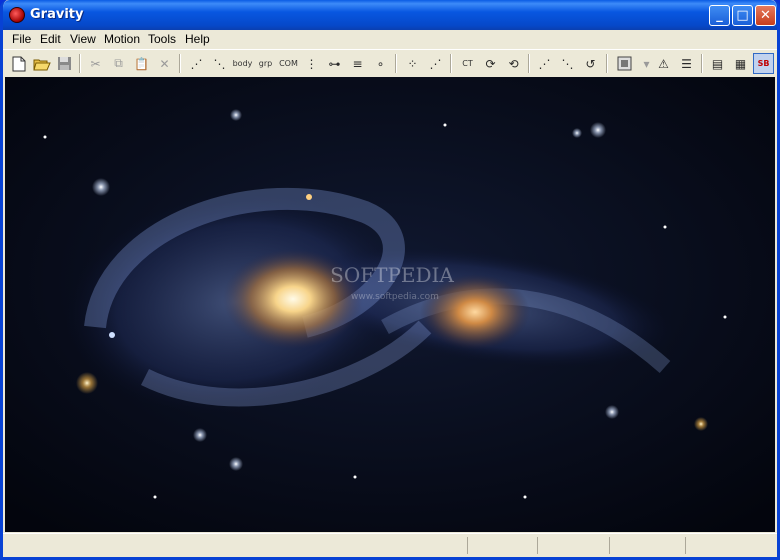 The image size is (780, 560). Describe the element at coordinates (390, 39) in the screenshot. I see `menu-bar: File Edit View Motion Tools Help` at that location.